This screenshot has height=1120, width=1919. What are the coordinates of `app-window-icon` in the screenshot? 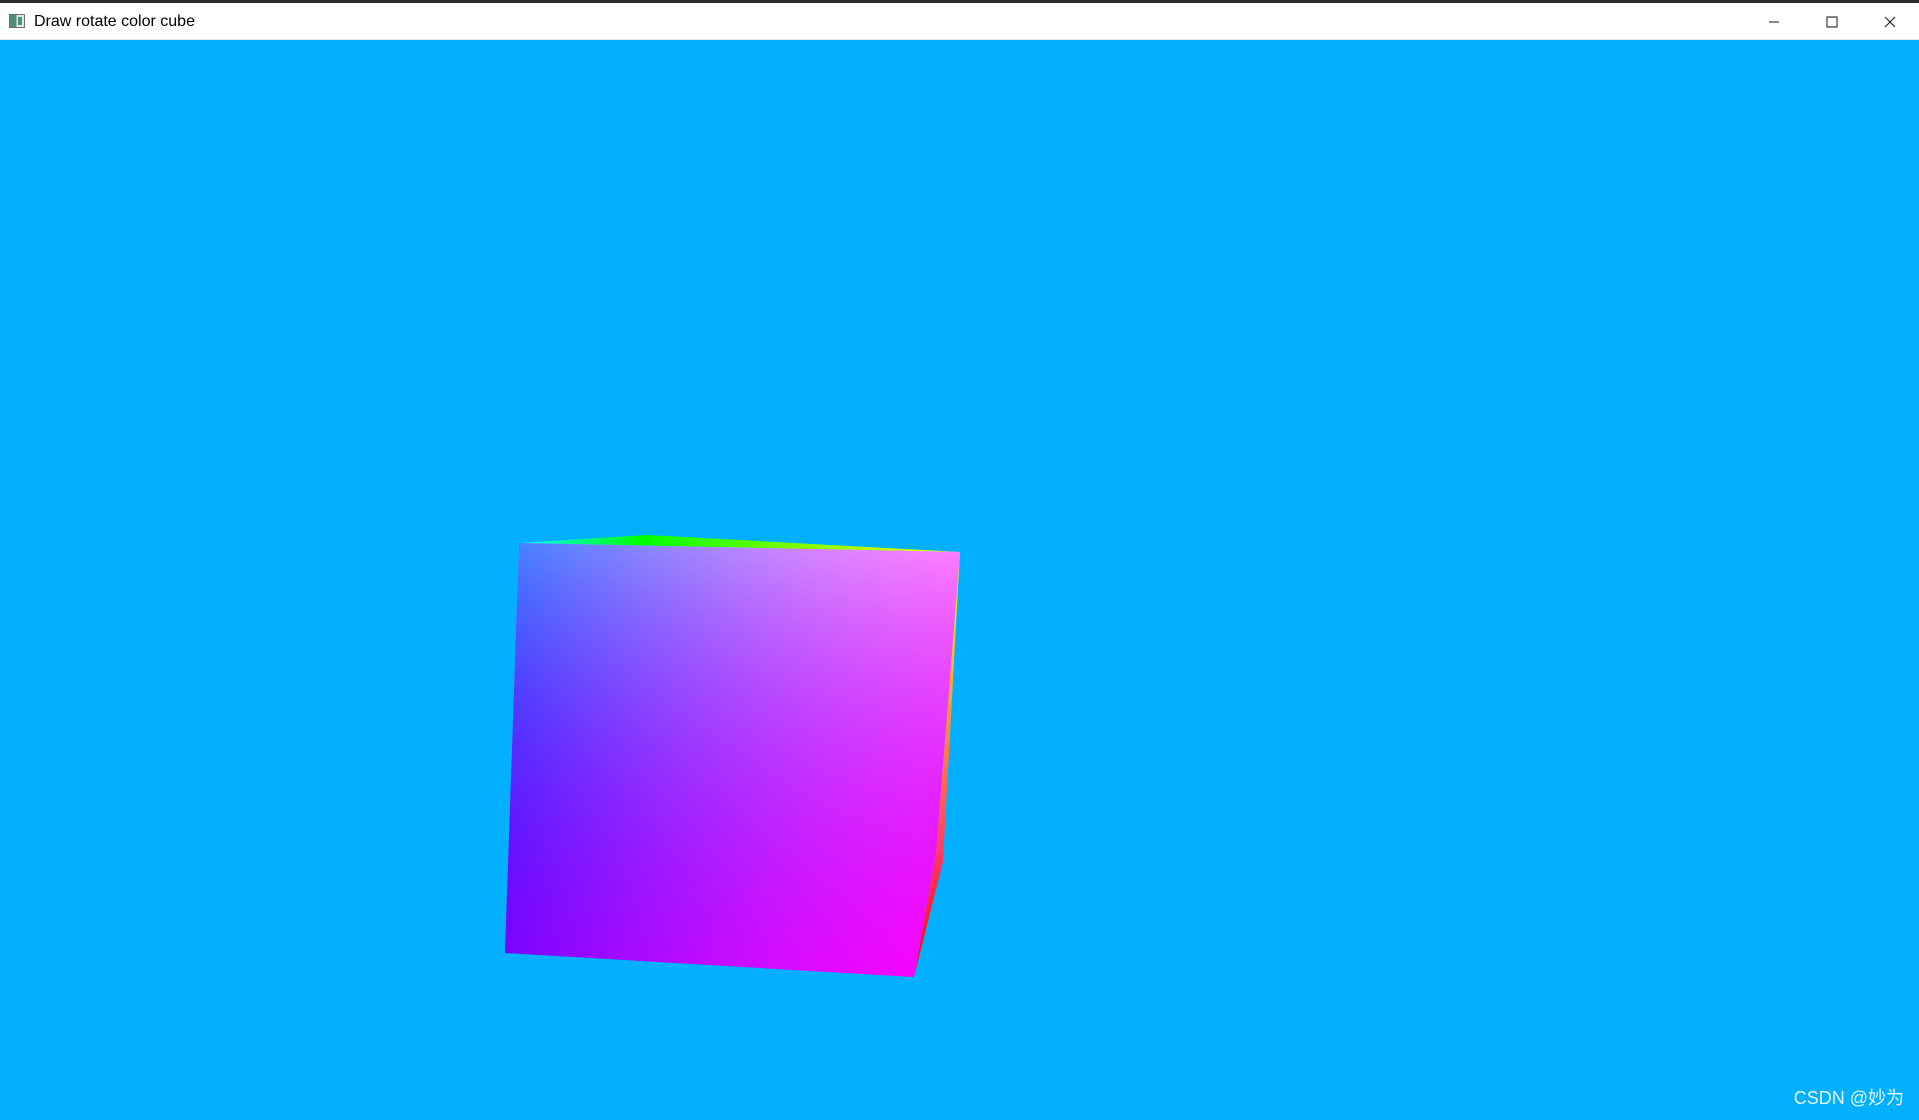 It's located at (17, 21).